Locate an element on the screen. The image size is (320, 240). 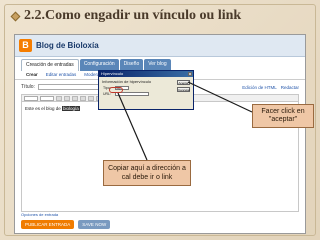
blogger-header: B Blog de Bioloxía is located at coordinates (160, 46).